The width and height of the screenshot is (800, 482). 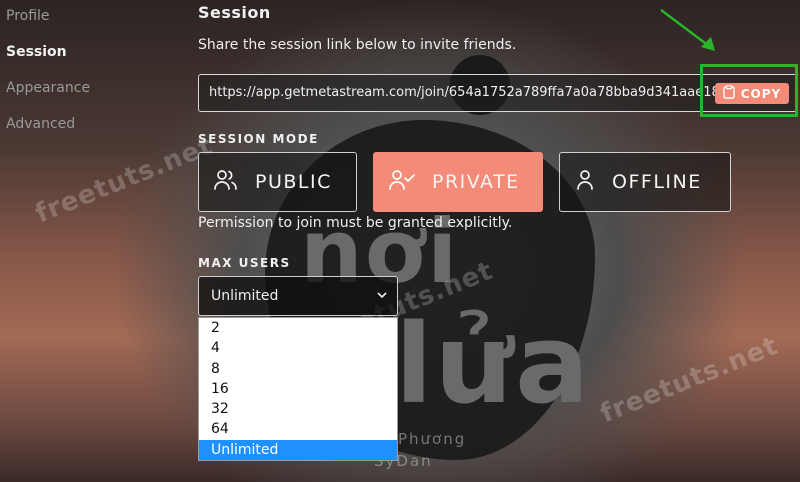 I want to click on max-users-option: 64, so click(x=298, y=429).